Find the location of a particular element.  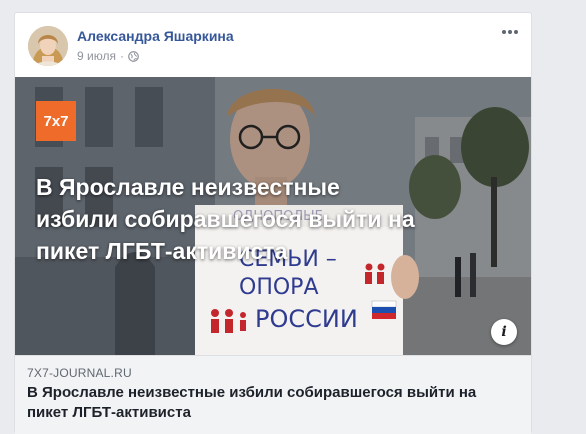

site-logo: 7x7 is located at coordinates (56, 121).